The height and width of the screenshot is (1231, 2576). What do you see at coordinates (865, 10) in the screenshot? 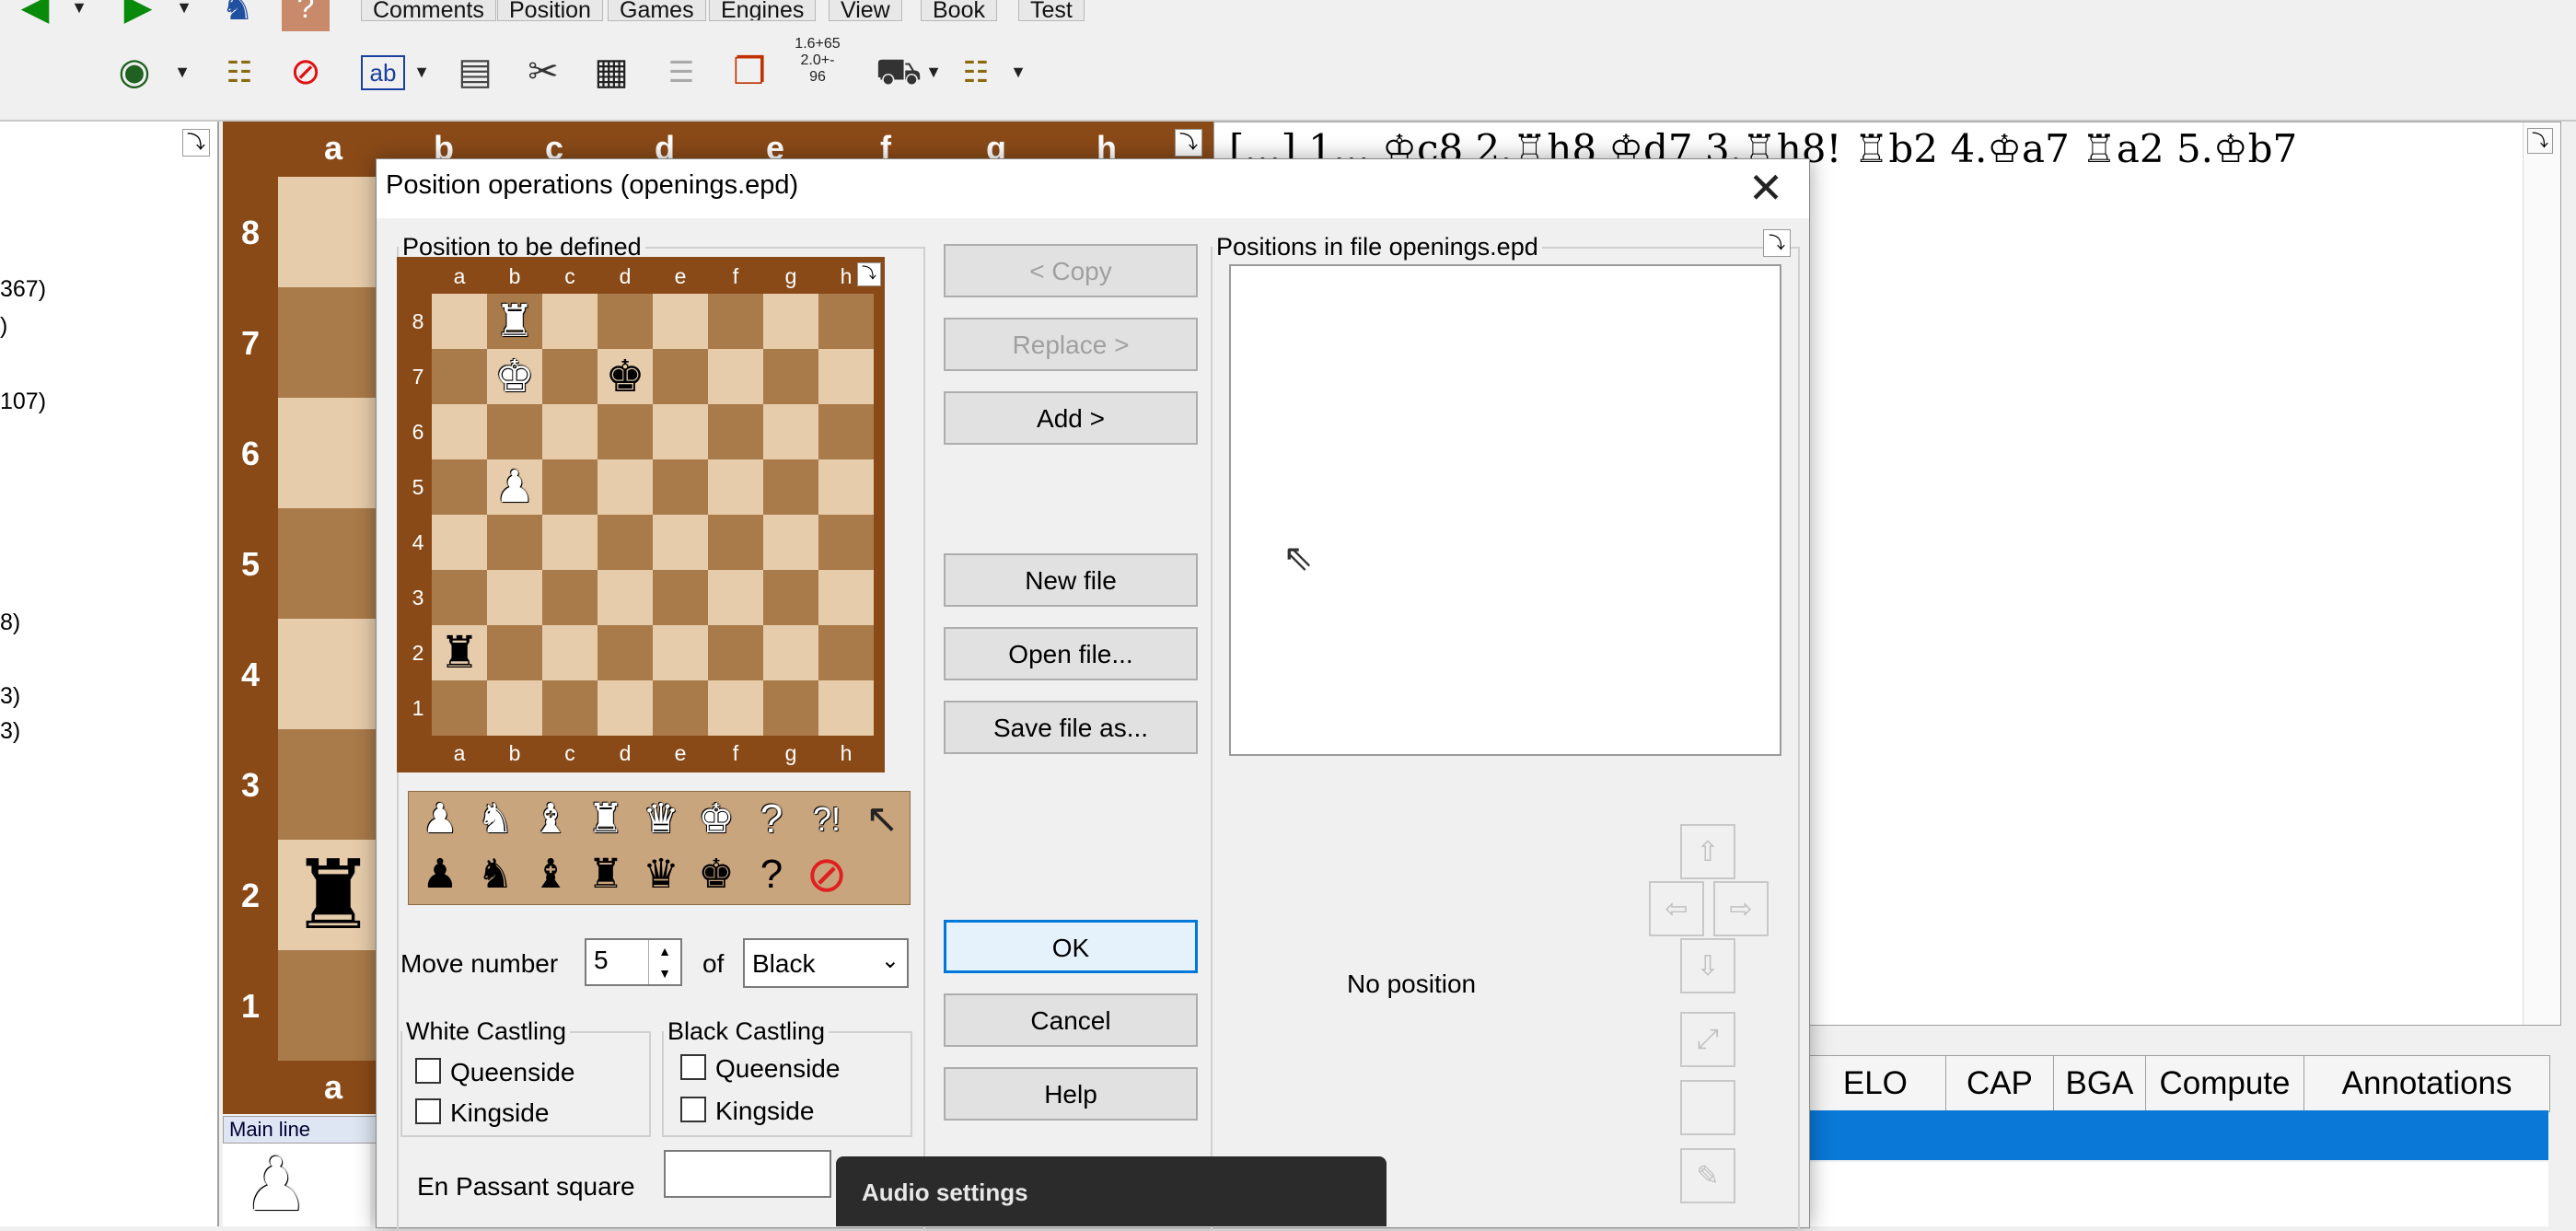
I see `tab-view: View` at bounding box center [865, 10].